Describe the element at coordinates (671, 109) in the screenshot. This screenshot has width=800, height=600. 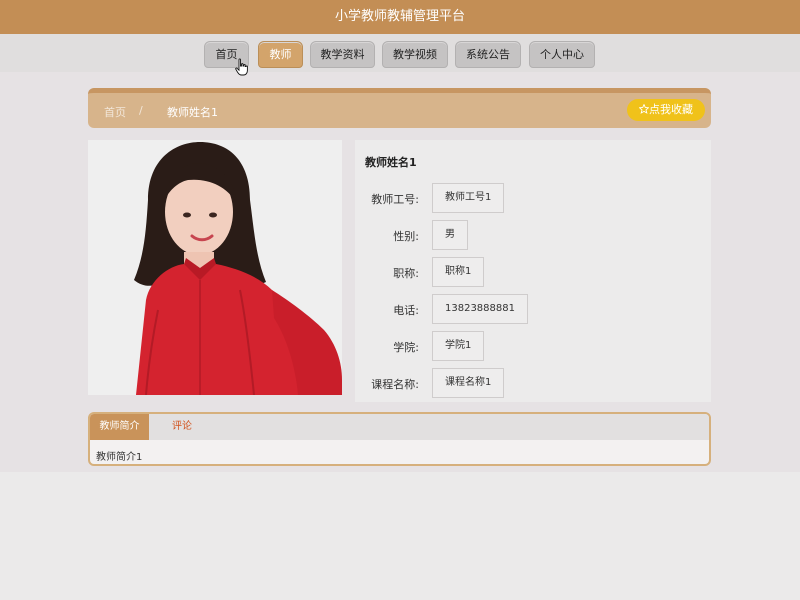
I see `favorite-button-label: 点我收藏` at that location.